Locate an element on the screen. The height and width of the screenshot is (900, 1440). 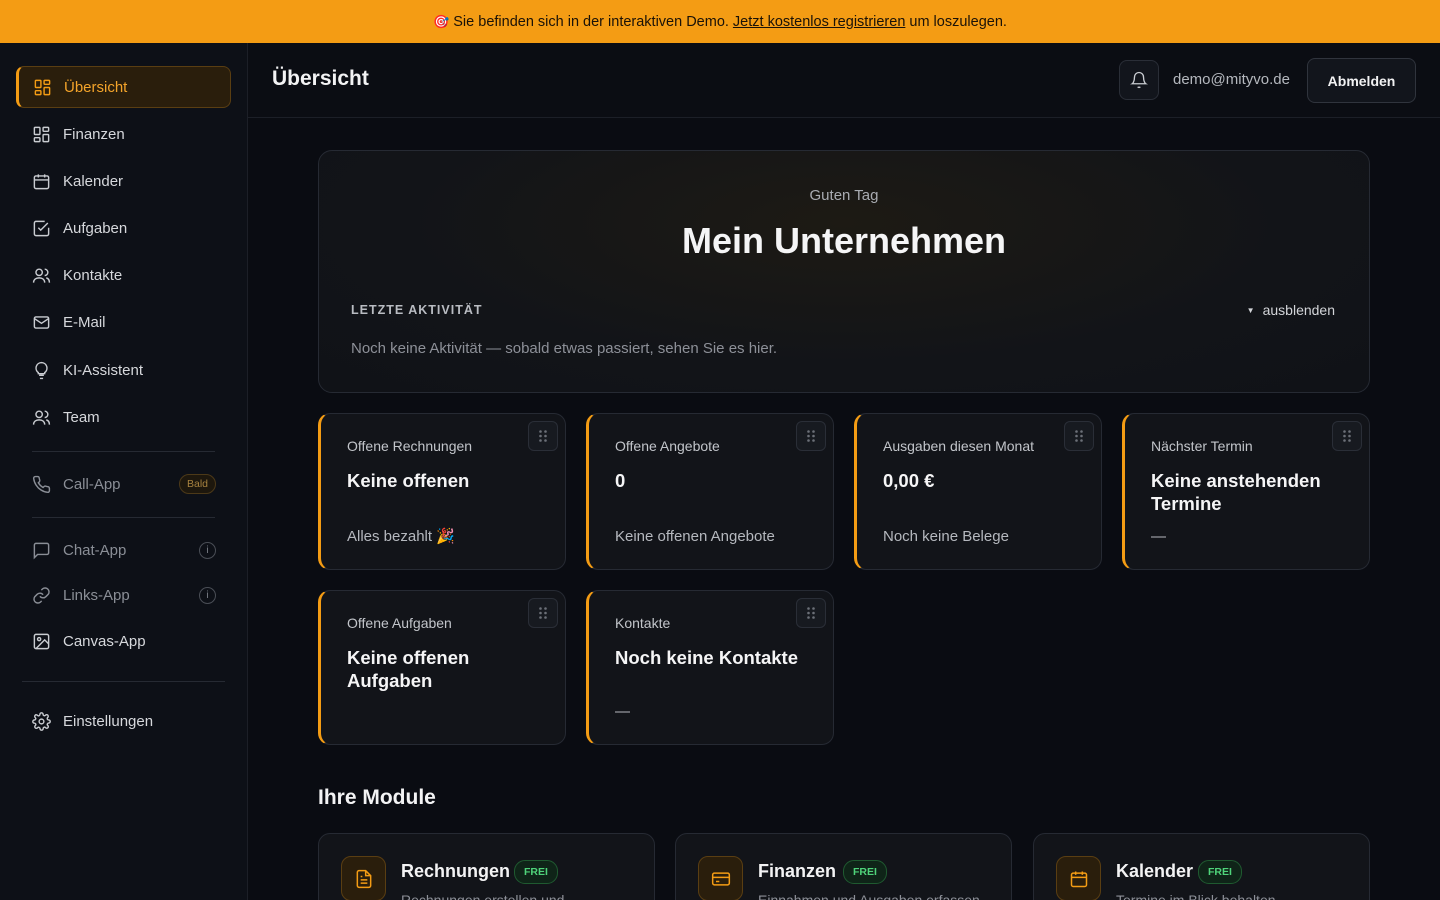
sidebar-item-links-app: Links-App i is located at coordinates (123, 595).